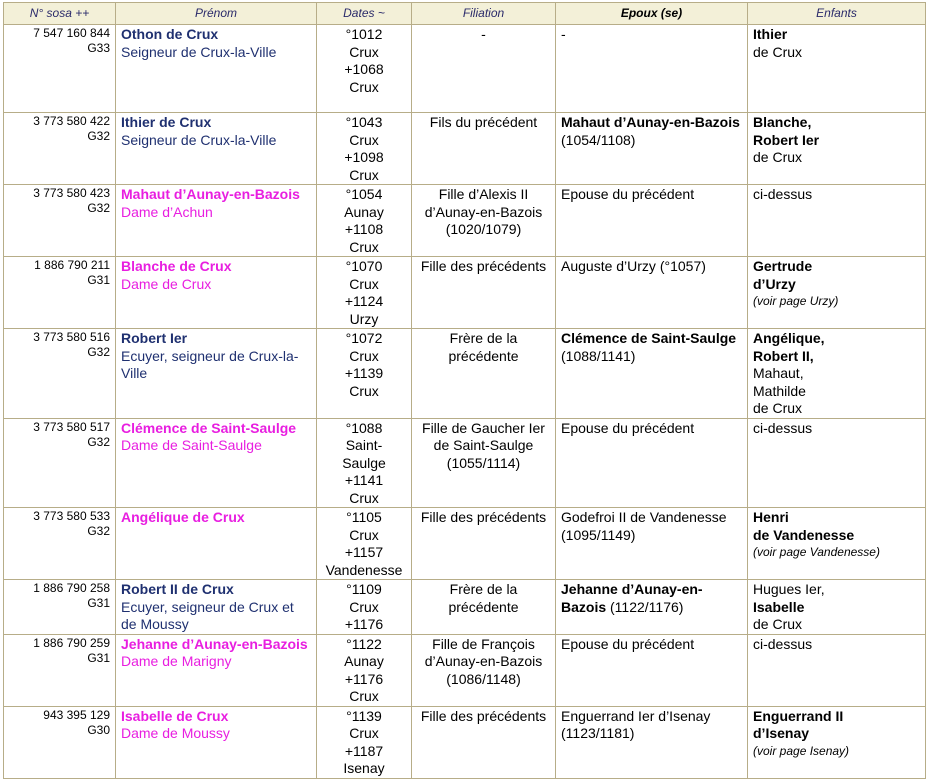  What do you see at coordinates (216, 148) in the screenshot?
I see `person-cell: Ithier de Crux Seigneur de Crux-la-Ville` at bounding box center [216, 148].